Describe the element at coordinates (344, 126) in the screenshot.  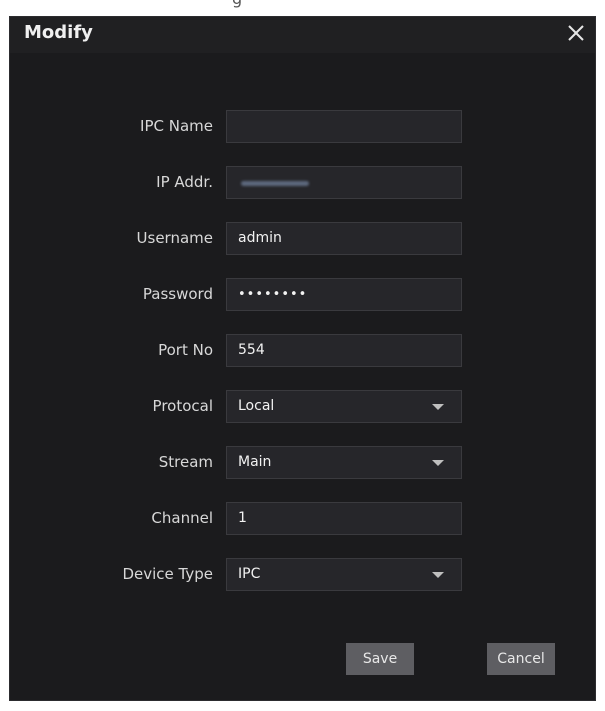
I see `ipc-name-input` at that location.